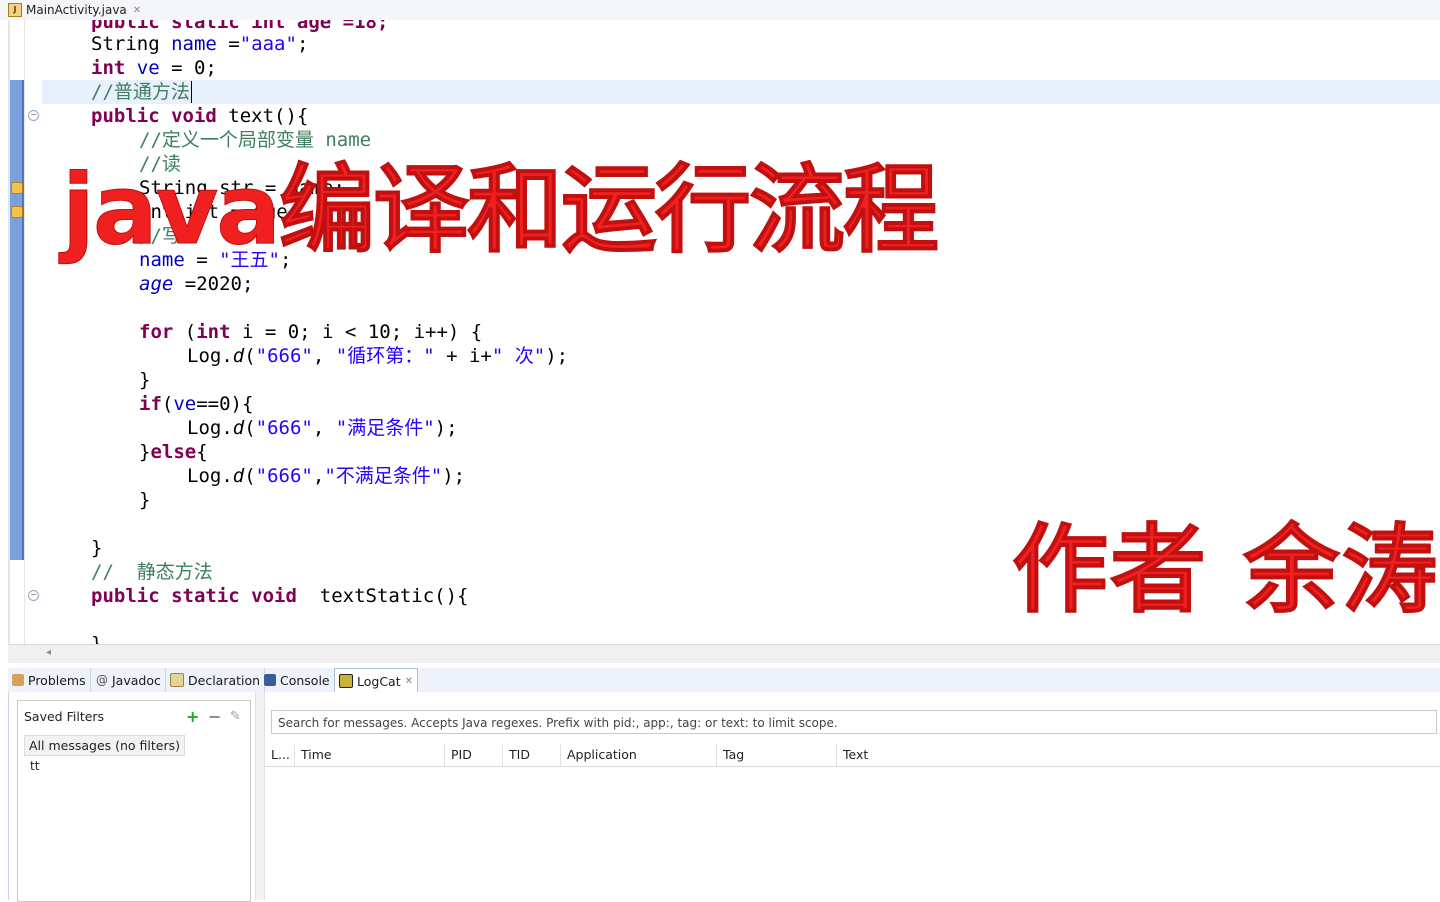 The image size is (1440, 902). I want to click on console-icon, so click(270, 680).